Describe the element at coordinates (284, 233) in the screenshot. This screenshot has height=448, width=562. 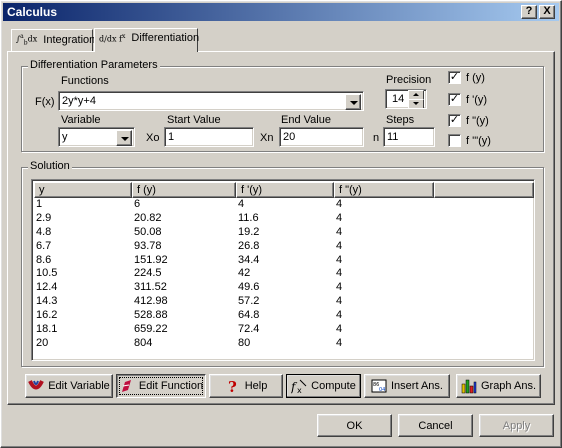
I see `table-row: 4.8 50.08 19.2 4` at that location.